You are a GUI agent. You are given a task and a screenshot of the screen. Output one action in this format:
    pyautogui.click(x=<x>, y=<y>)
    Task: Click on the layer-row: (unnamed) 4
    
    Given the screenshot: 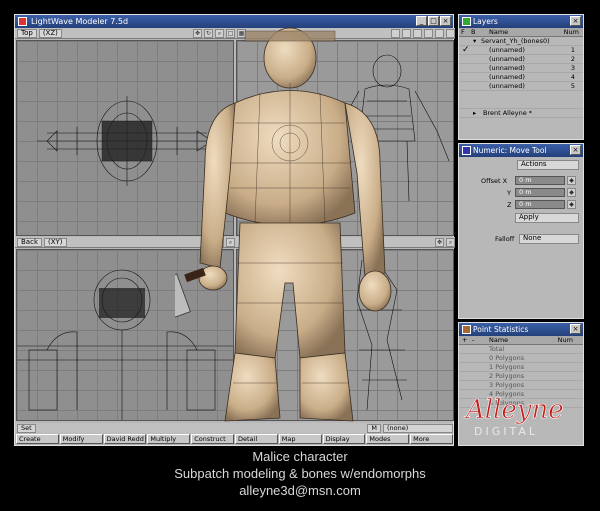 What is the action you would take?
    pyautogui.click(x=521, y=77)
    